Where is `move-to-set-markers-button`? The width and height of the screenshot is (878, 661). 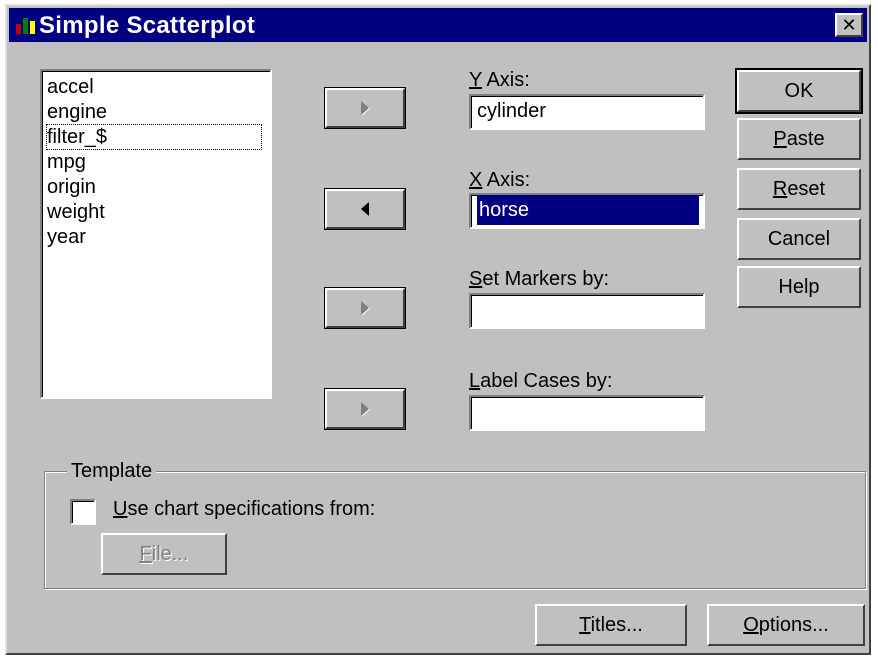
move-to-set-markers-button is located at coordinates (365, 308).